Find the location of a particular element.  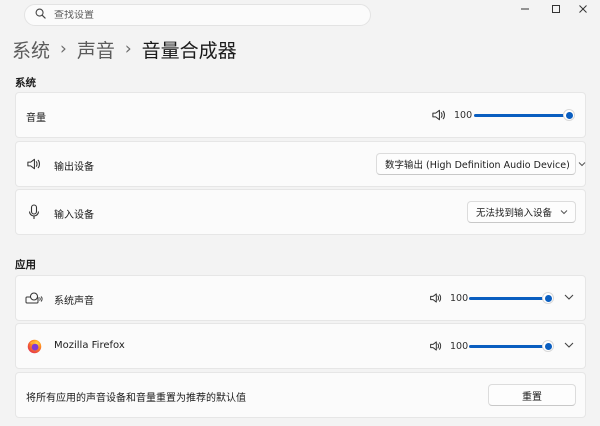

minimize-button is located at coordinates (525, 9).